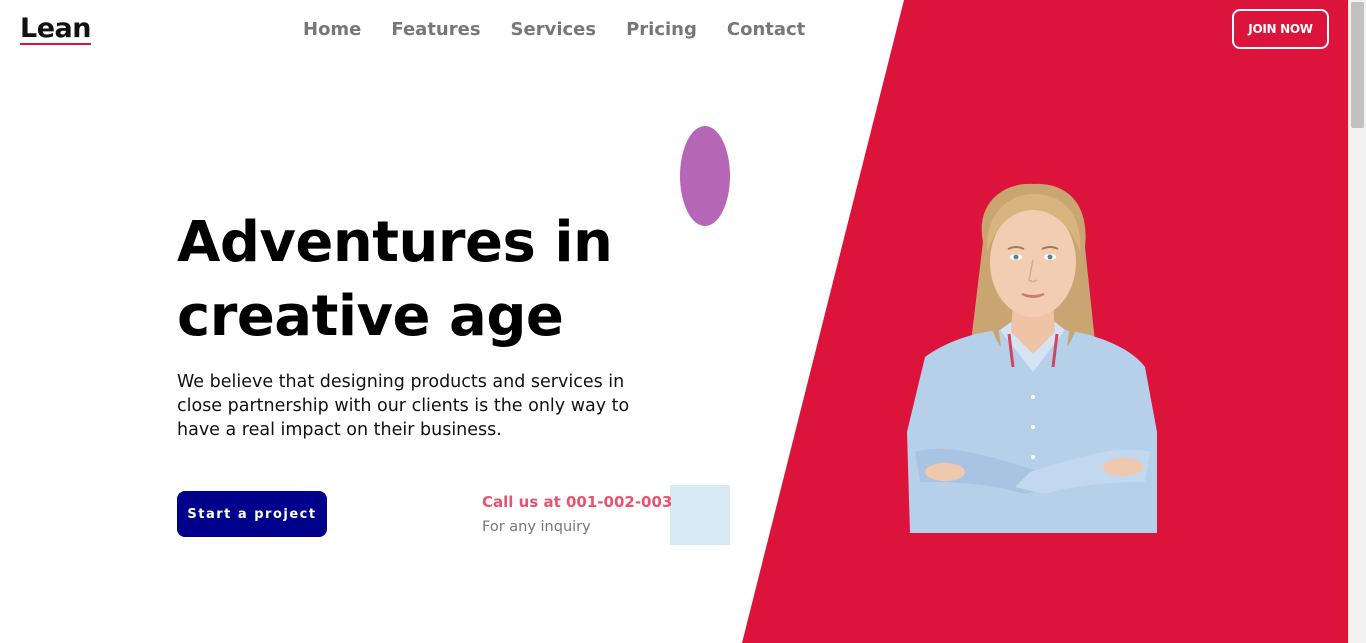 This screenshot has height=643, width=1366. What do you see at coordinates (435, 30) in the screenshot?
I see `nav-link-features: Features` at bounding box center [435, 30].